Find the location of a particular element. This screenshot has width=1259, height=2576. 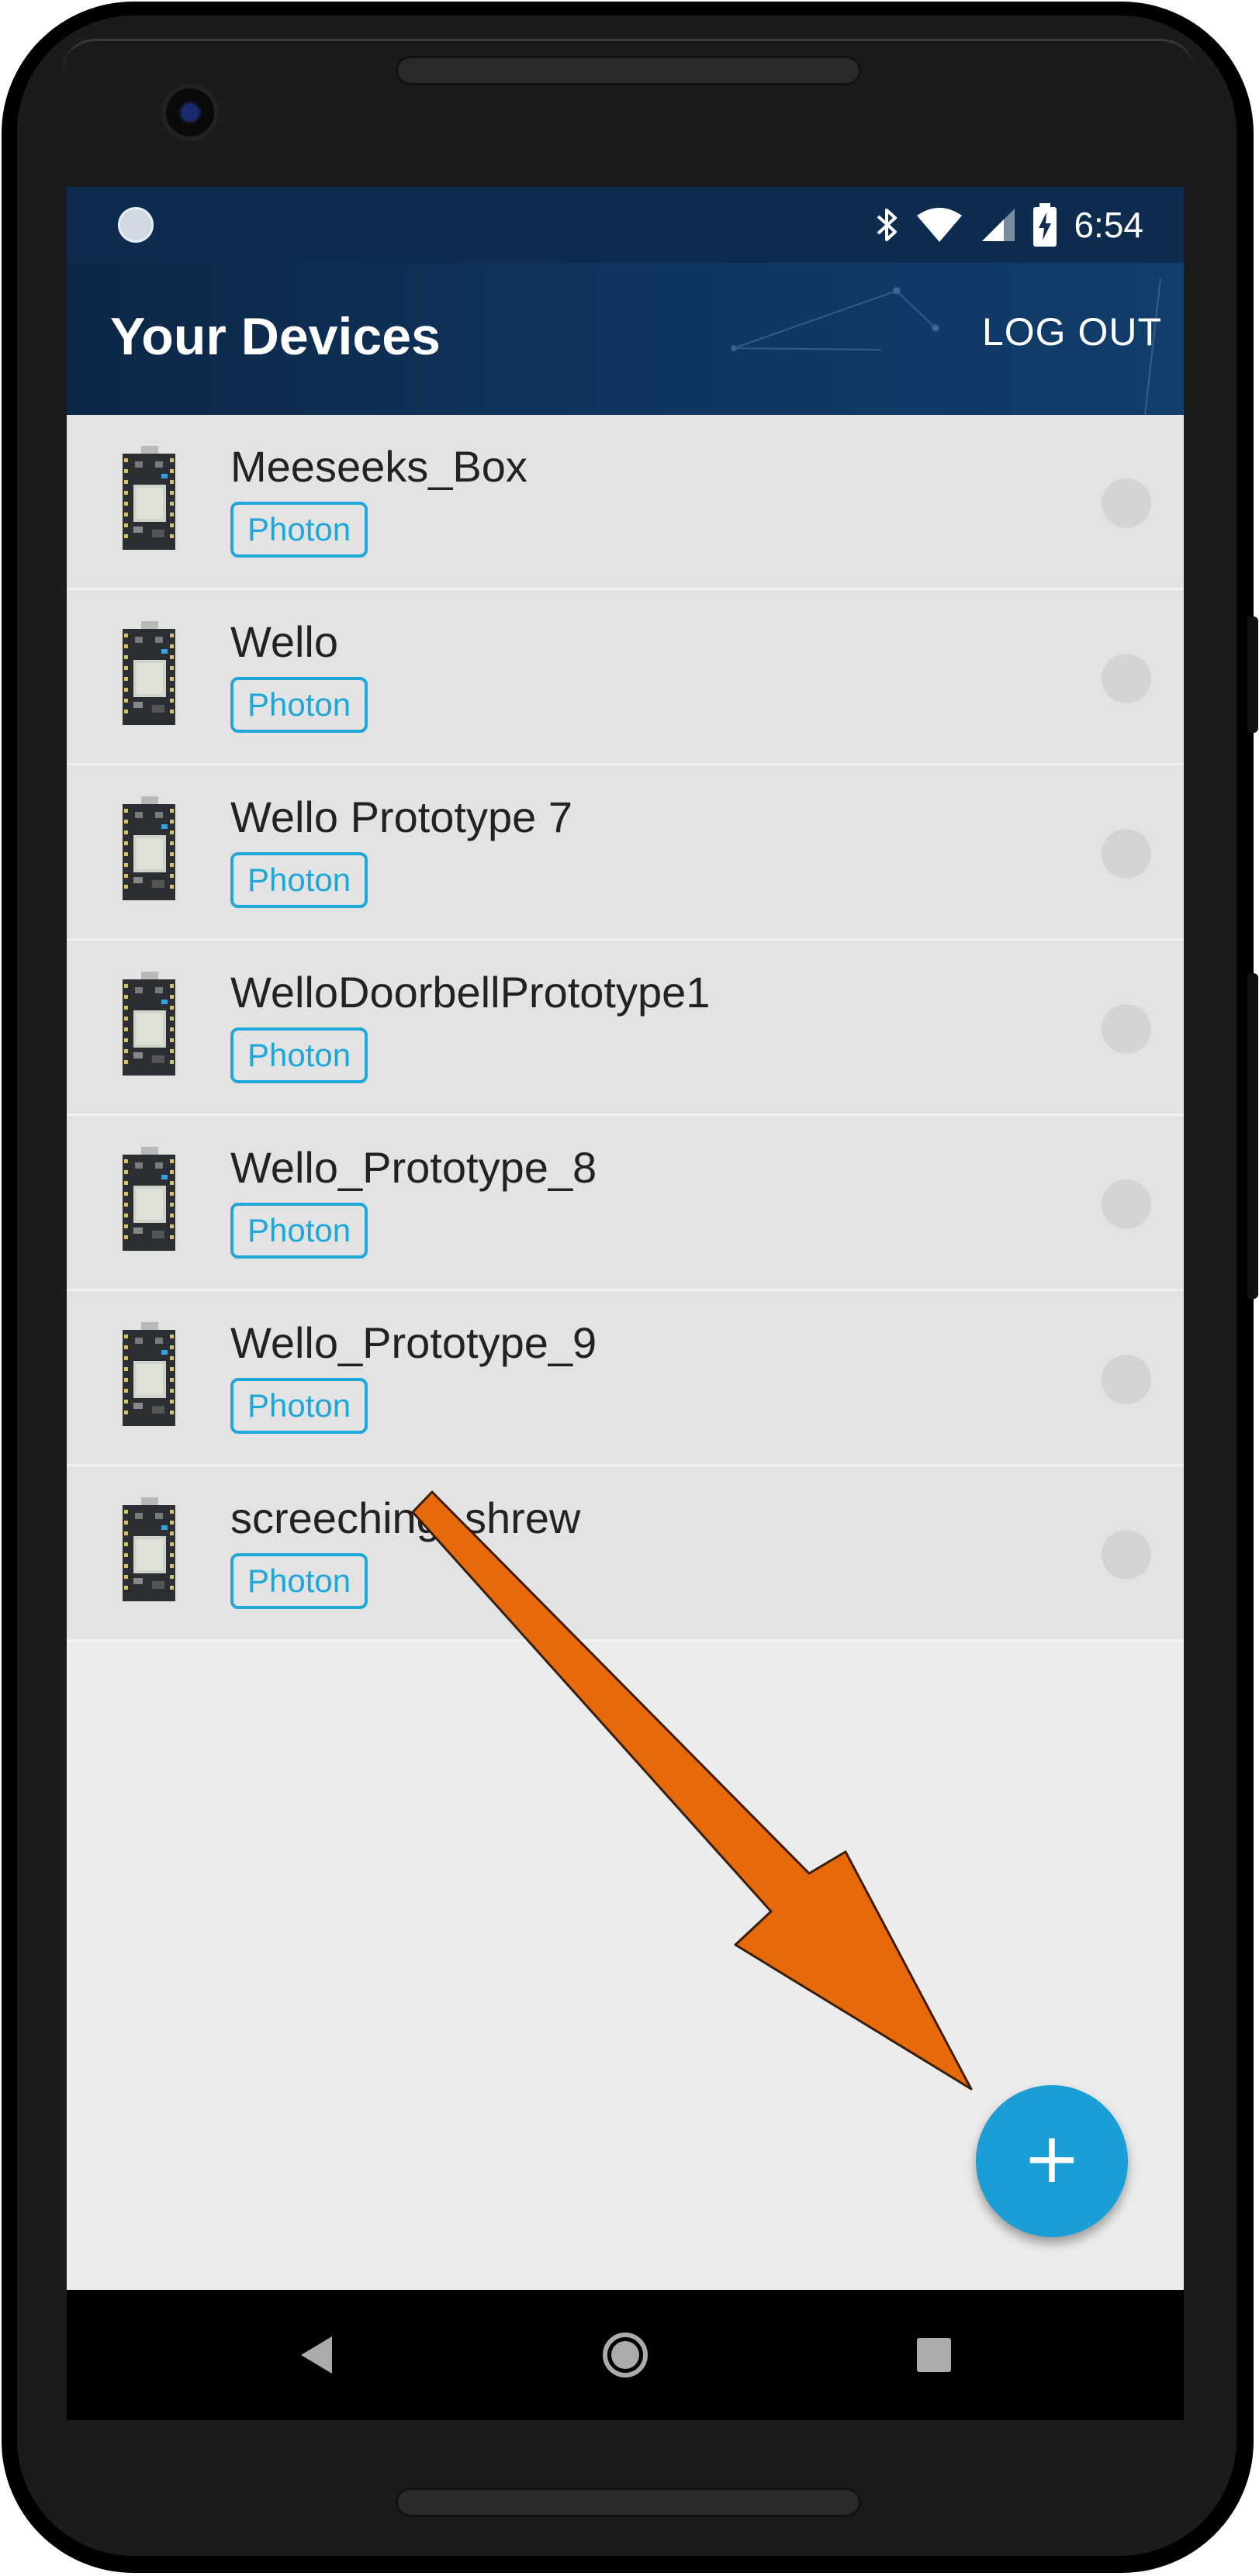

home-icon is located at coordinates (625, 2355).